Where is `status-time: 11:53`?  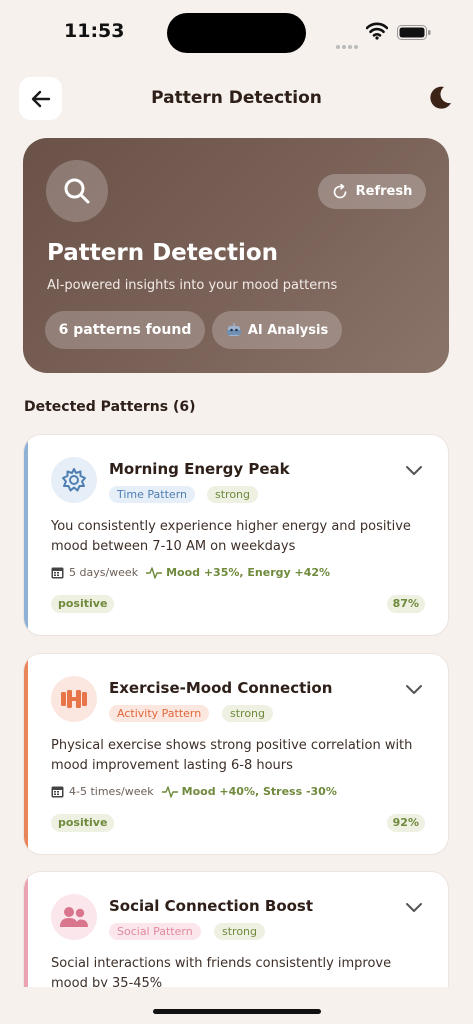
status-time: 11:53 is located at coordinates (94, 31).